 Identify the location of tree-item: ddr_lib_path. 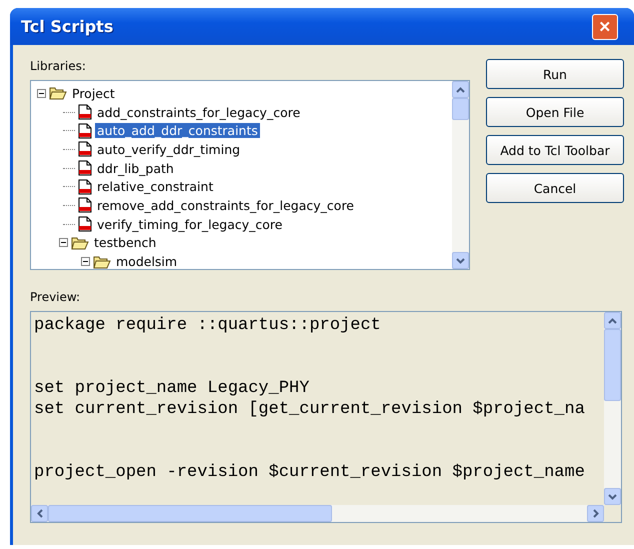
(135, 168).